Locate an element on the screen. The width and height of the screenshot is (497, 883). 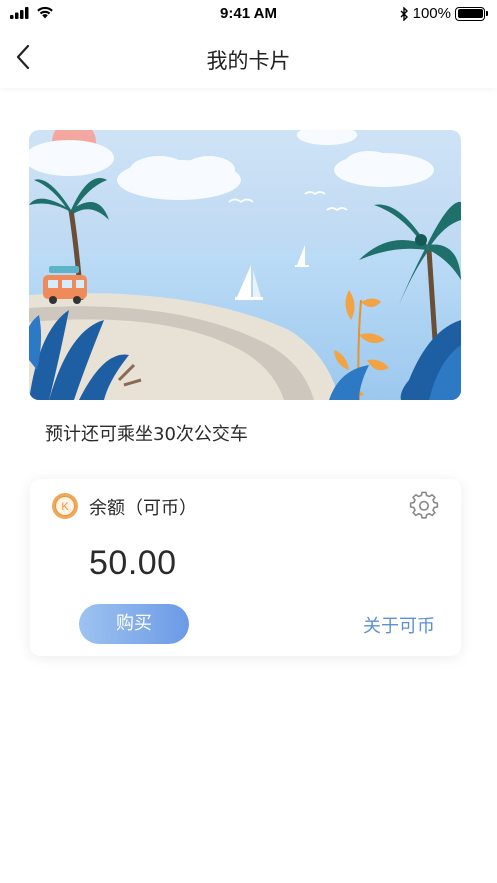
battery-icon is located at coordinates (471, 13).